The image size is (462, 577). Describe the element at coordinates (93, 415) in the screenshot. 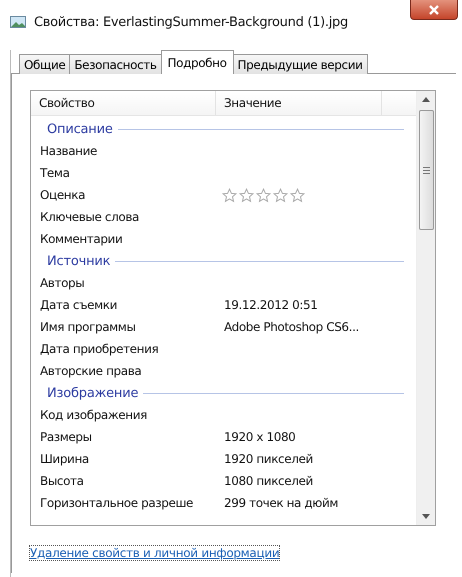

I see `property-name: Код изображения` at that location.